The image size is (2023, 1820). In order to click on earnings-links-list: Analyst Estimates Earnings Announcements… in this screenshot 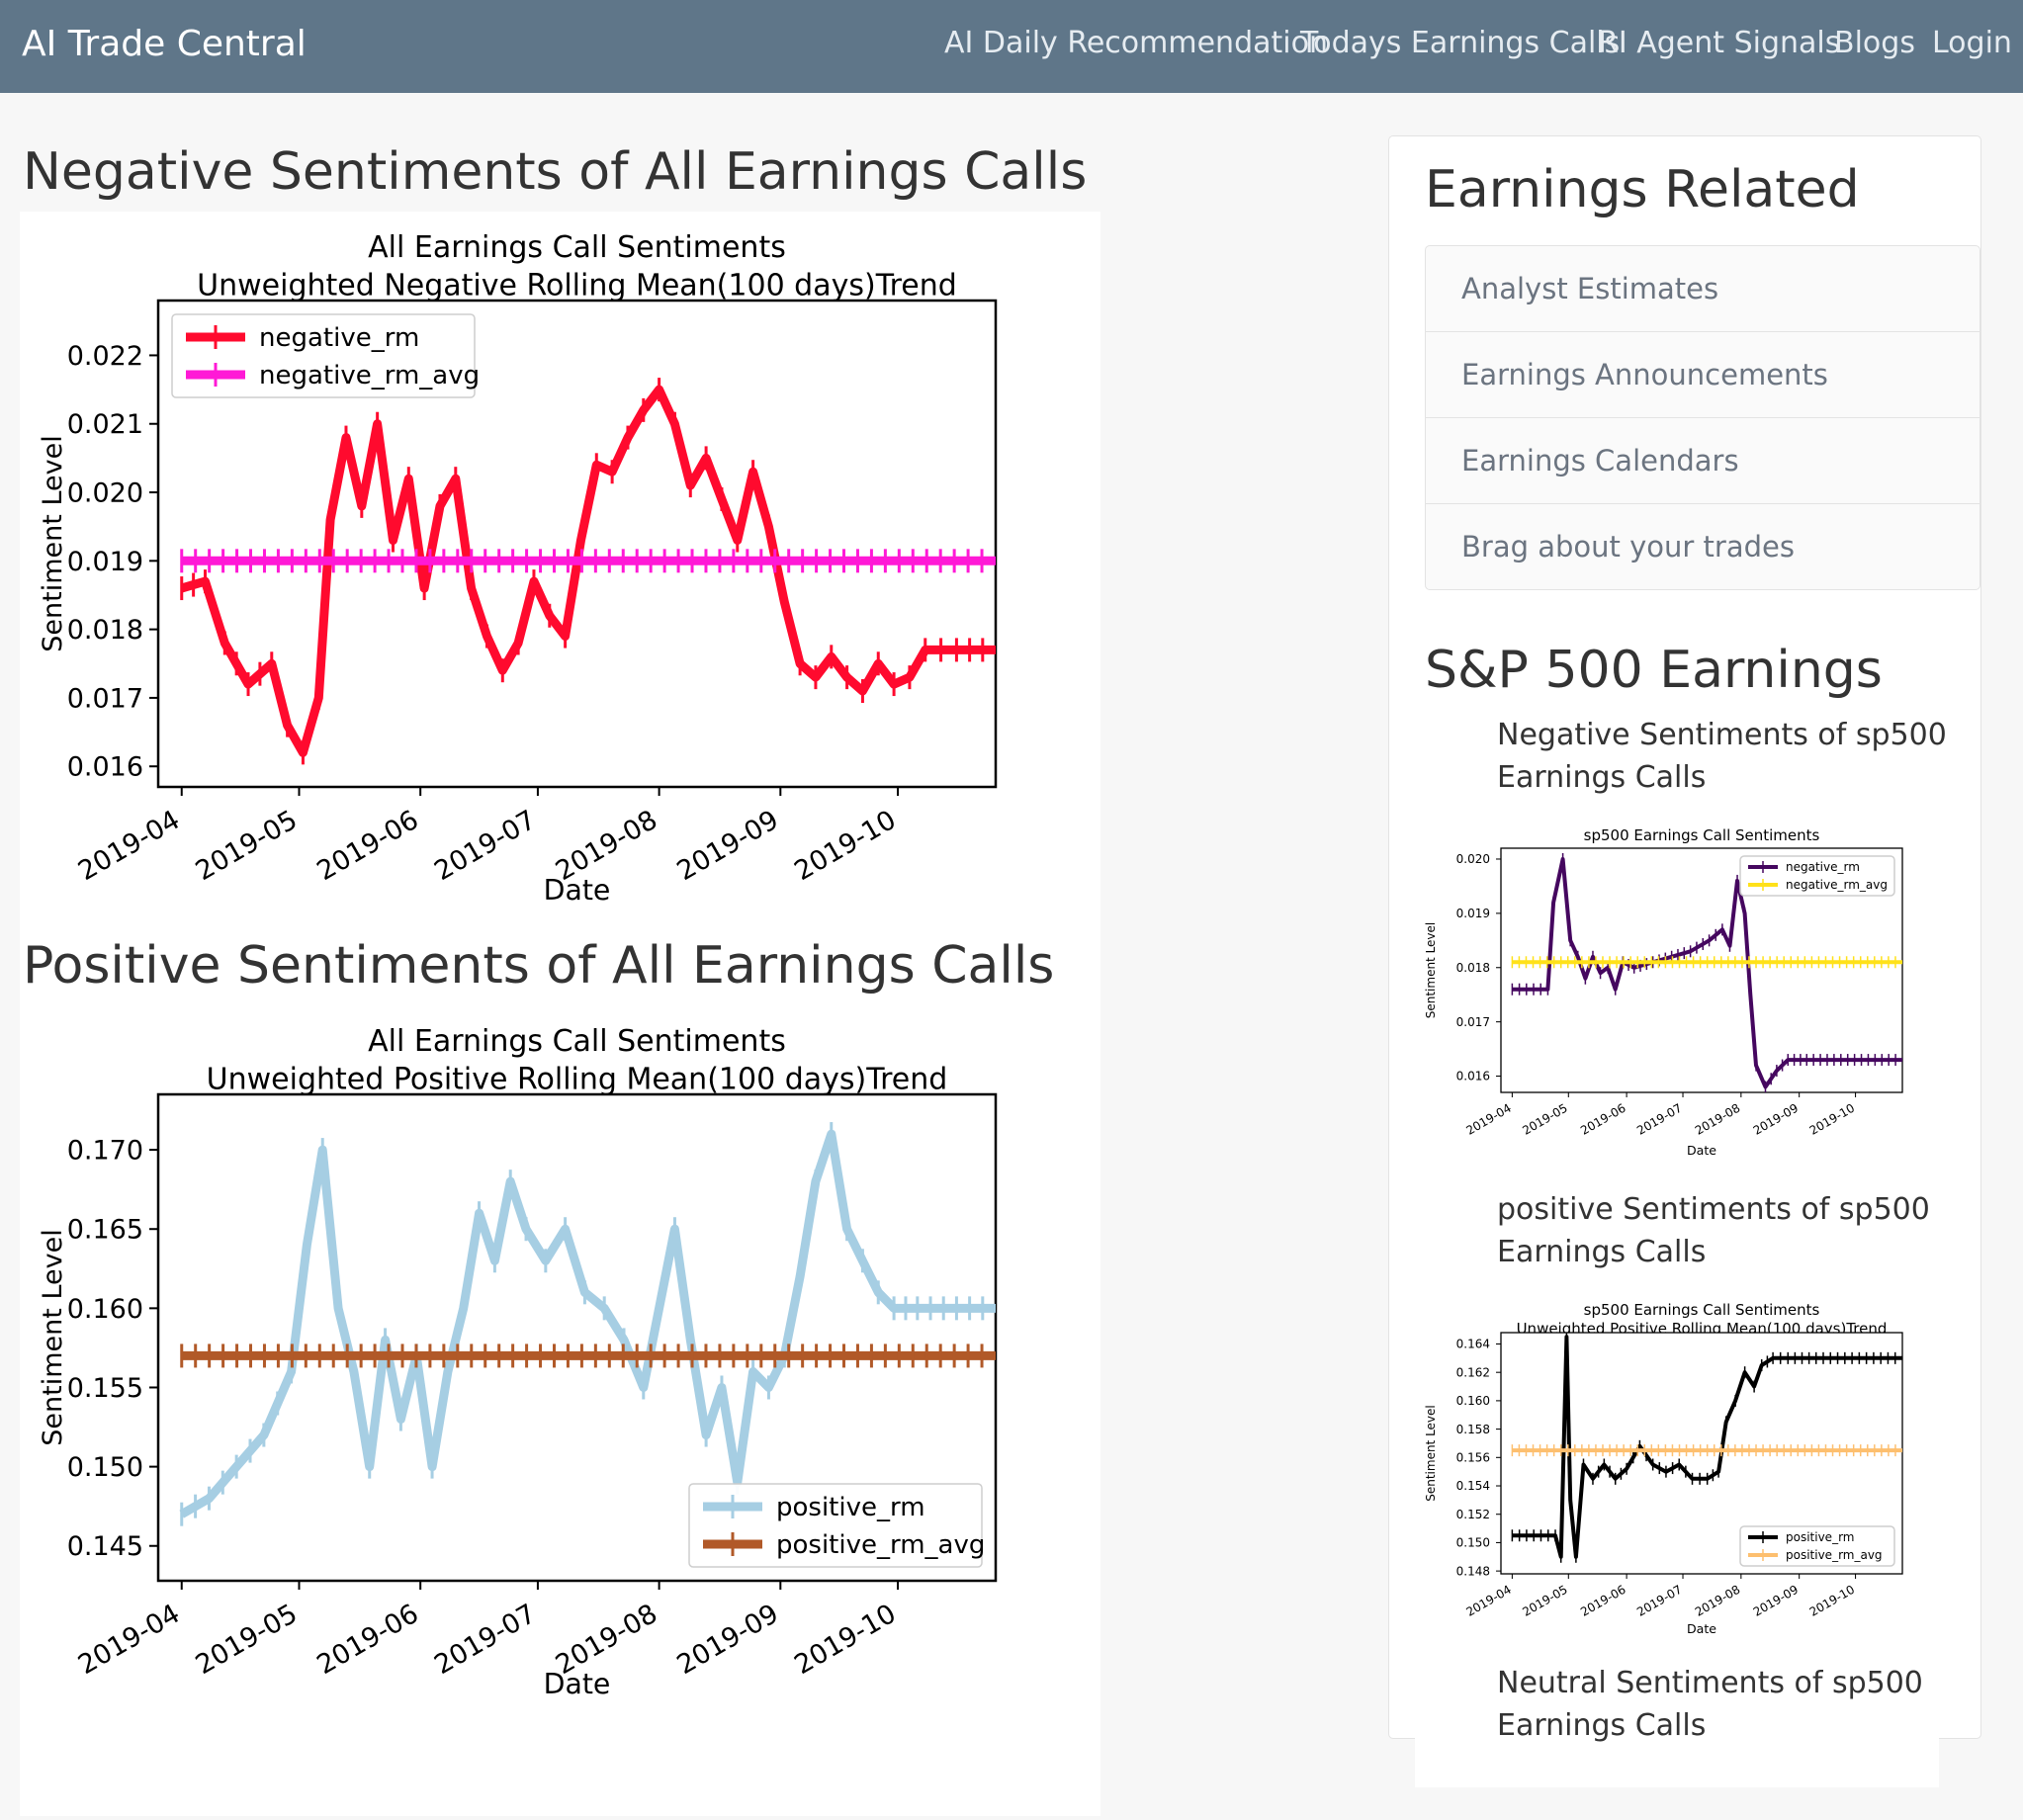, I will do `click(1702, 417)`.